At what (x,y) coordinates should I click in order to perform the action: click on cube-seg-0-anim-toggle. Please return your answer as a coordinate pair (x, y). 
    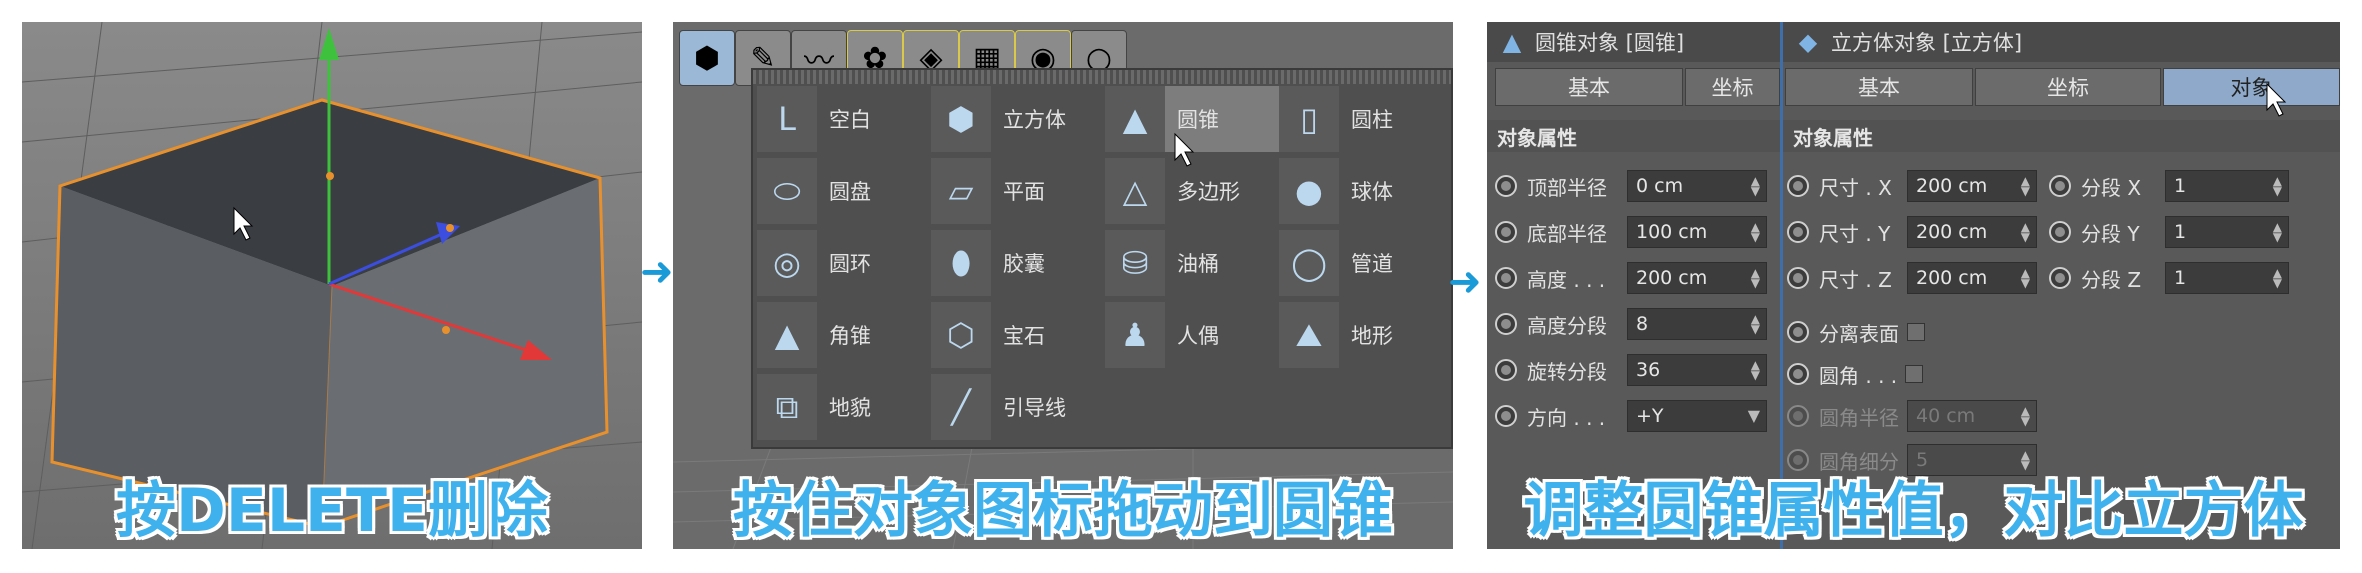
    Looking at the image, I should click on (2060, 186).